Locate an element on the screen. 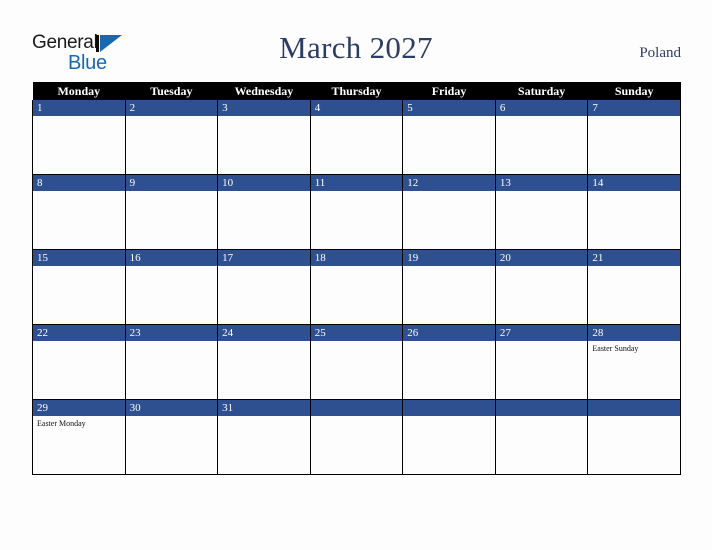  calendar-day-cell: 23 is located at coordinates (171, 362).